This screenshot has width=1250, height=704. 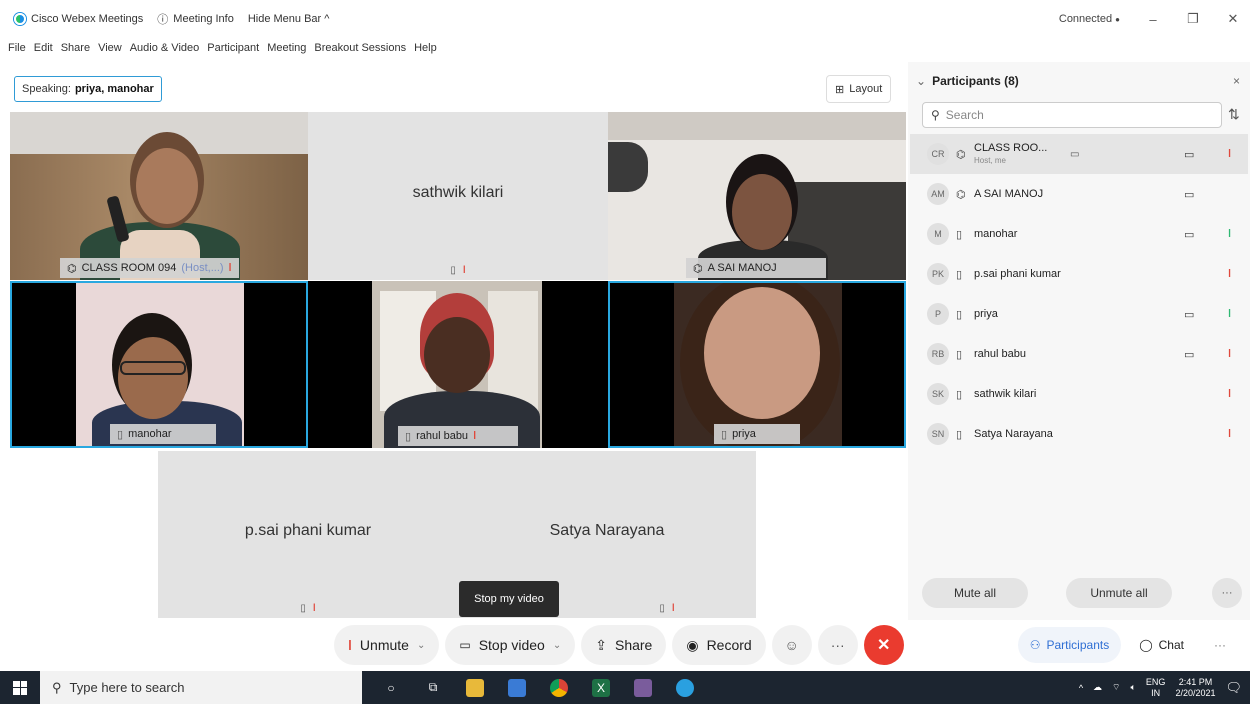 I want to click on record-button: ◉ Record, so click(x=719, y=645).